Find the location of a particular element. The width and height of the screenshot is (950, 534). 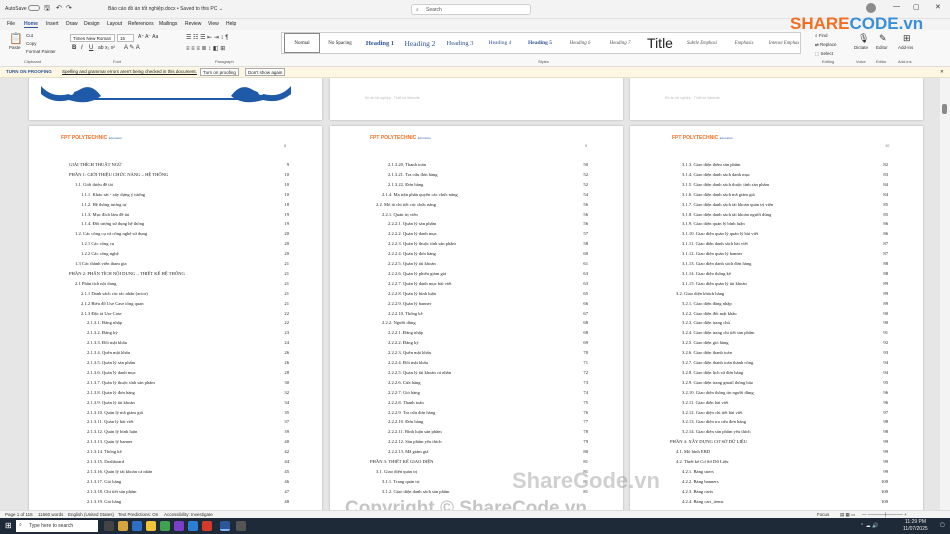

toc-entry: 2.2.2.5. Quản lý tài khoản cá nhân 72 is located at coordinates (488, 373).